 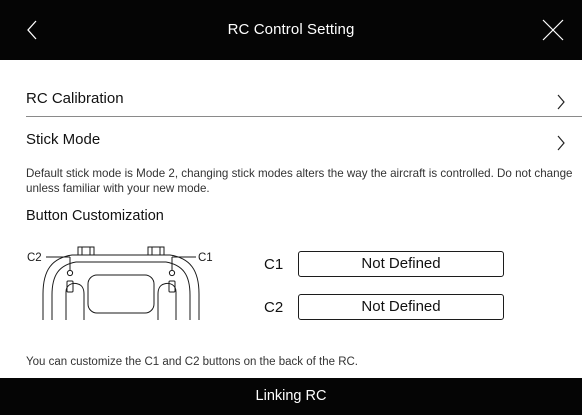 I want to click on c2-select: Not Defined, so click(x=401, y=307).